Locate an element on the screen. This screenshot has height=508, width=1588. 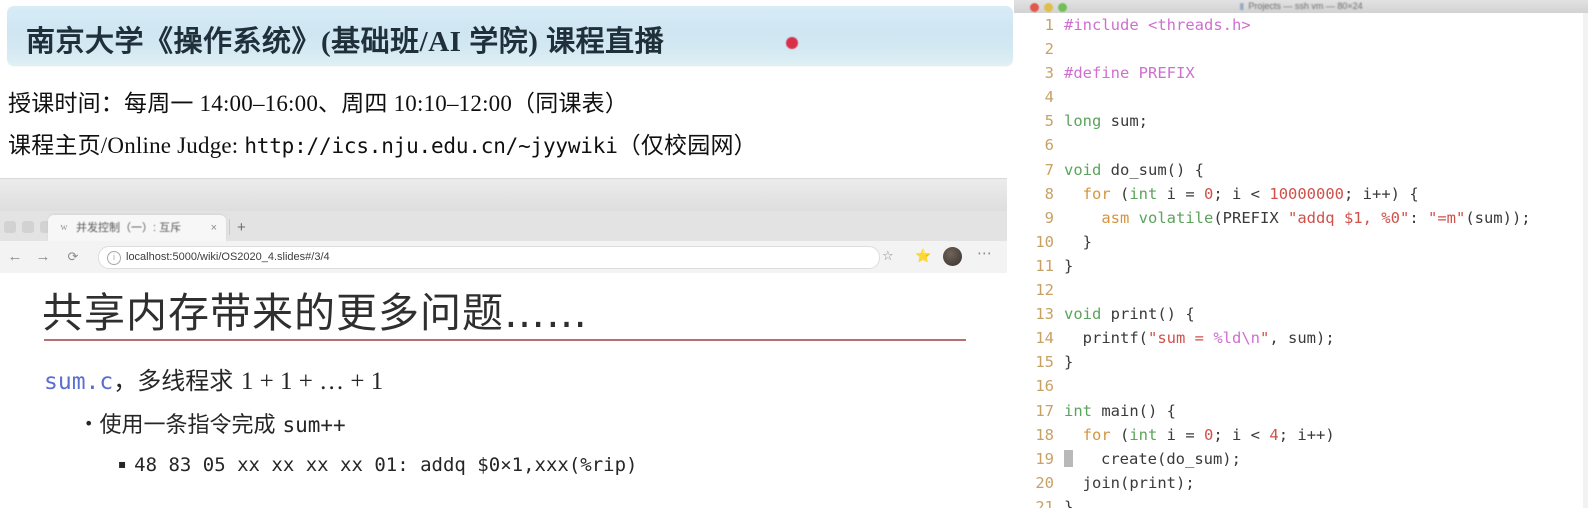
course-banner: 南京大学《操作系统》(基础班/AI 学院) 课程直播 is located at coordinates (510, 36).